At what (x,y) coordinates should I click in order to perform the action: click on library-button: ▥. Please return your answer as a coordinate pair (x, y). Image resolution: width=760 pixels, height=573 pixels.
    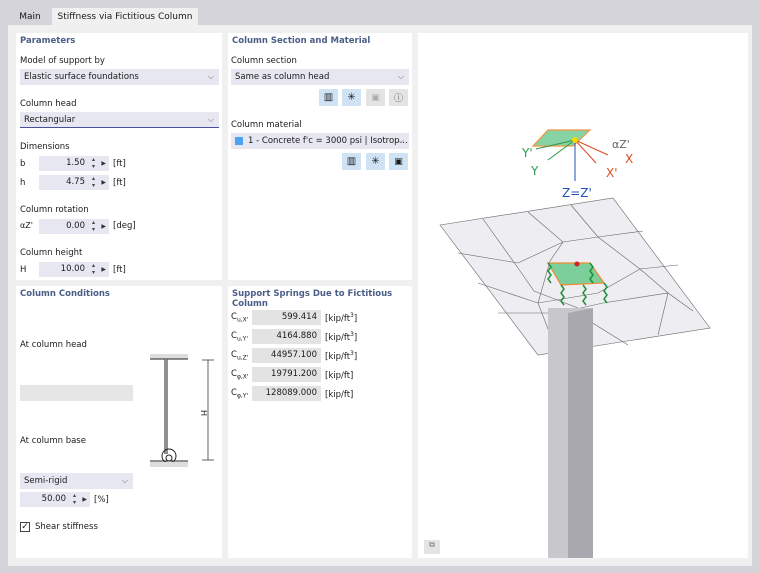
    Looking at the image, I should click on (328, 97).